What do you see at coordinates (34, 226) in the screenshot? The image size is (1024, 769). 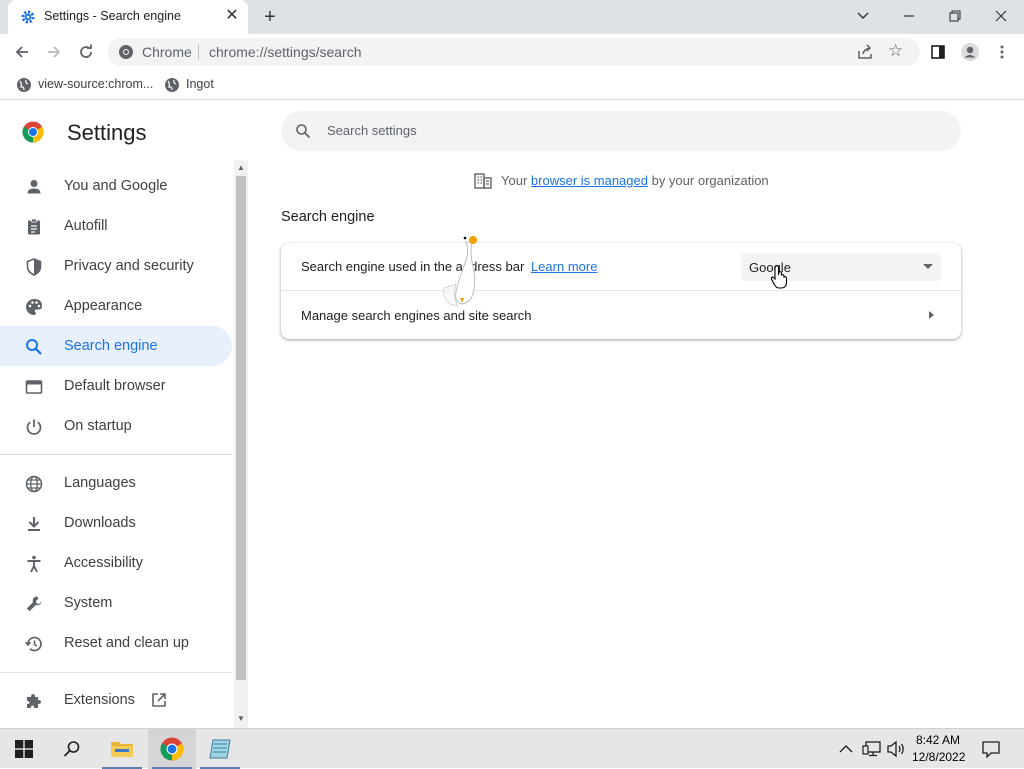 I see `clipboard-icon` at bounding box center [34, 226].